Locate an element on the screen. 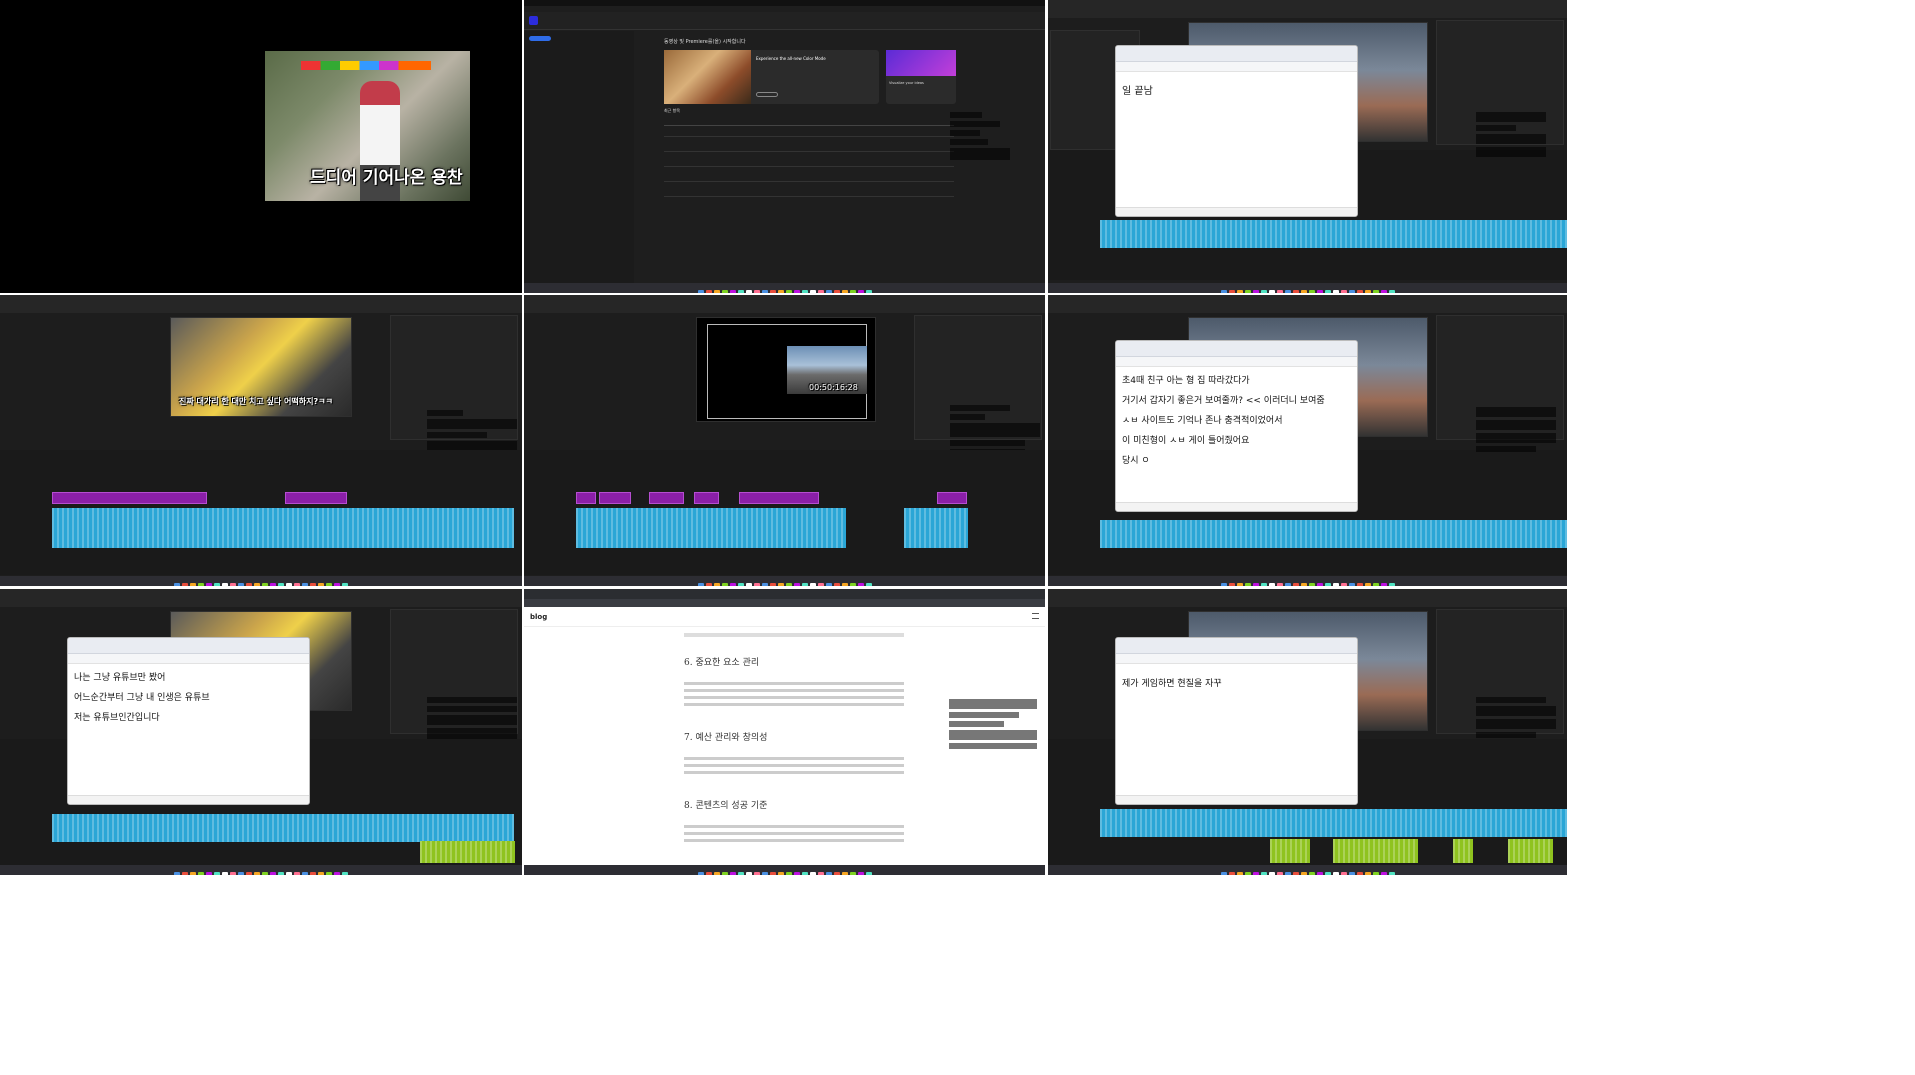 Image resolution: width=1915 pixels, height=1075 pixels. new-project-button is located at coordinates (540, 38).